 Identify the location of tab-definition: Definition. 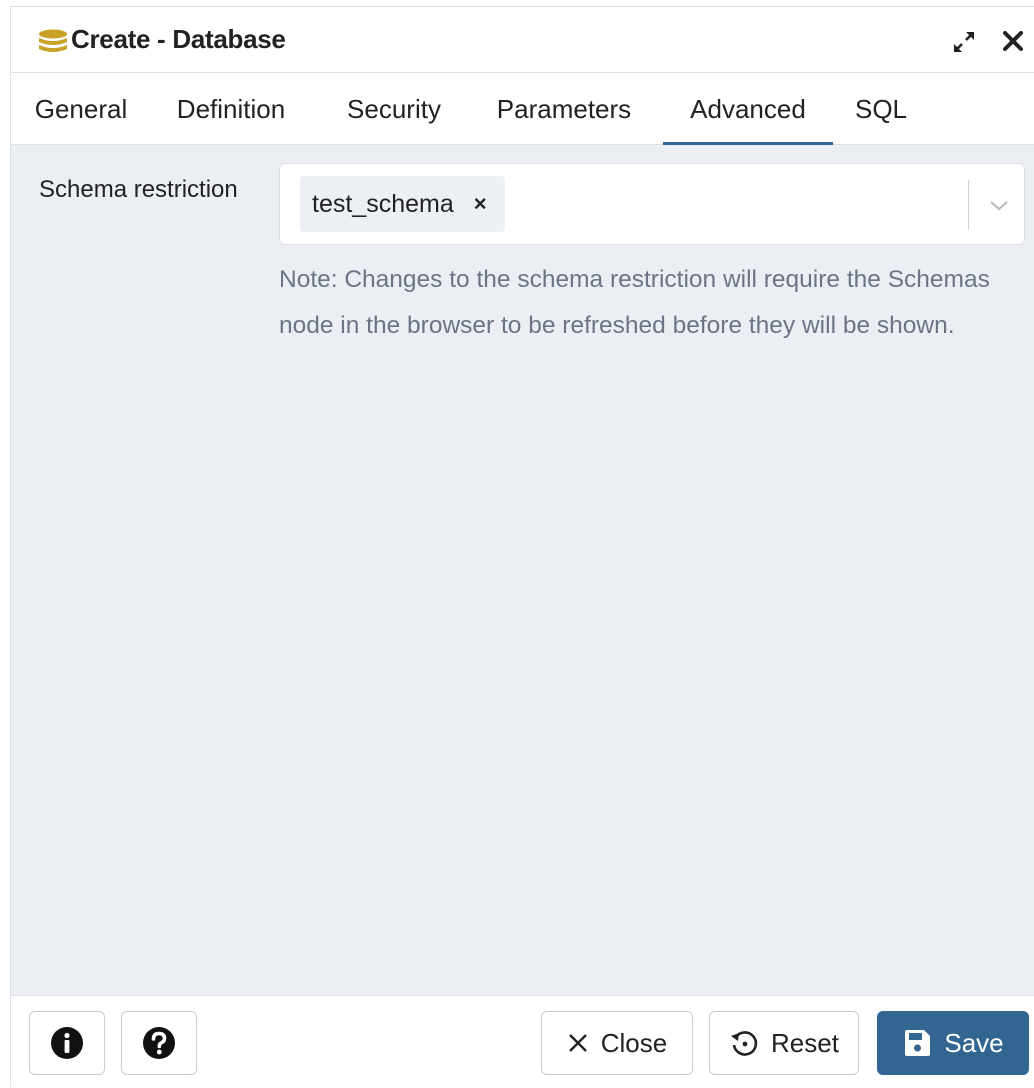
(231, 109).